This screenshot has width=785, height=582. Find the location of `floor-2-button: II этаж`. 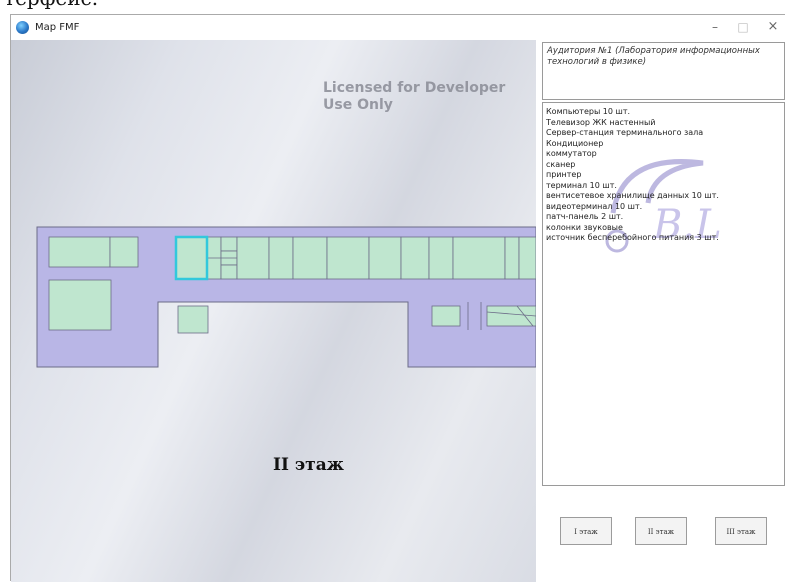

floor-2-button: II этаж is located at coordinates (661, 531).